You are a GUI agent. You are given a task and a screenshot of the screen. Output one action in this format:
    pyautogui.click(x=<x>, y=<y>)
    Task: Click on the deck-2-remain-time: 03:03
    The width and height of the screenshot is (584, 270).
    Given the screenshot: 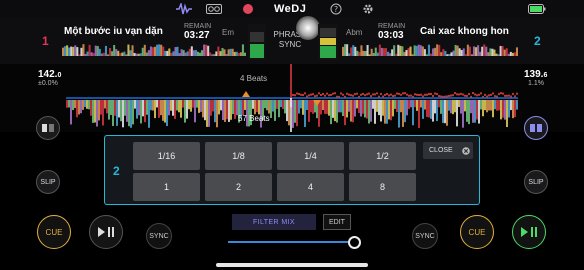 What is the action you would take?
    pyautogui.click(x=391, y=35)
    